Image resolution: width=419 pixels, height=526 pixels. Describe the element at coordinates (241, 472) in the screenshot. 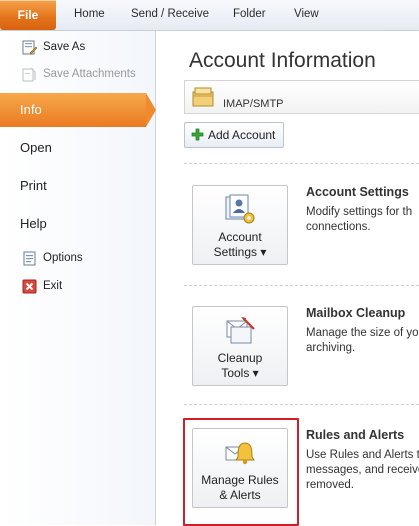

I see `highlight-box` at that location.